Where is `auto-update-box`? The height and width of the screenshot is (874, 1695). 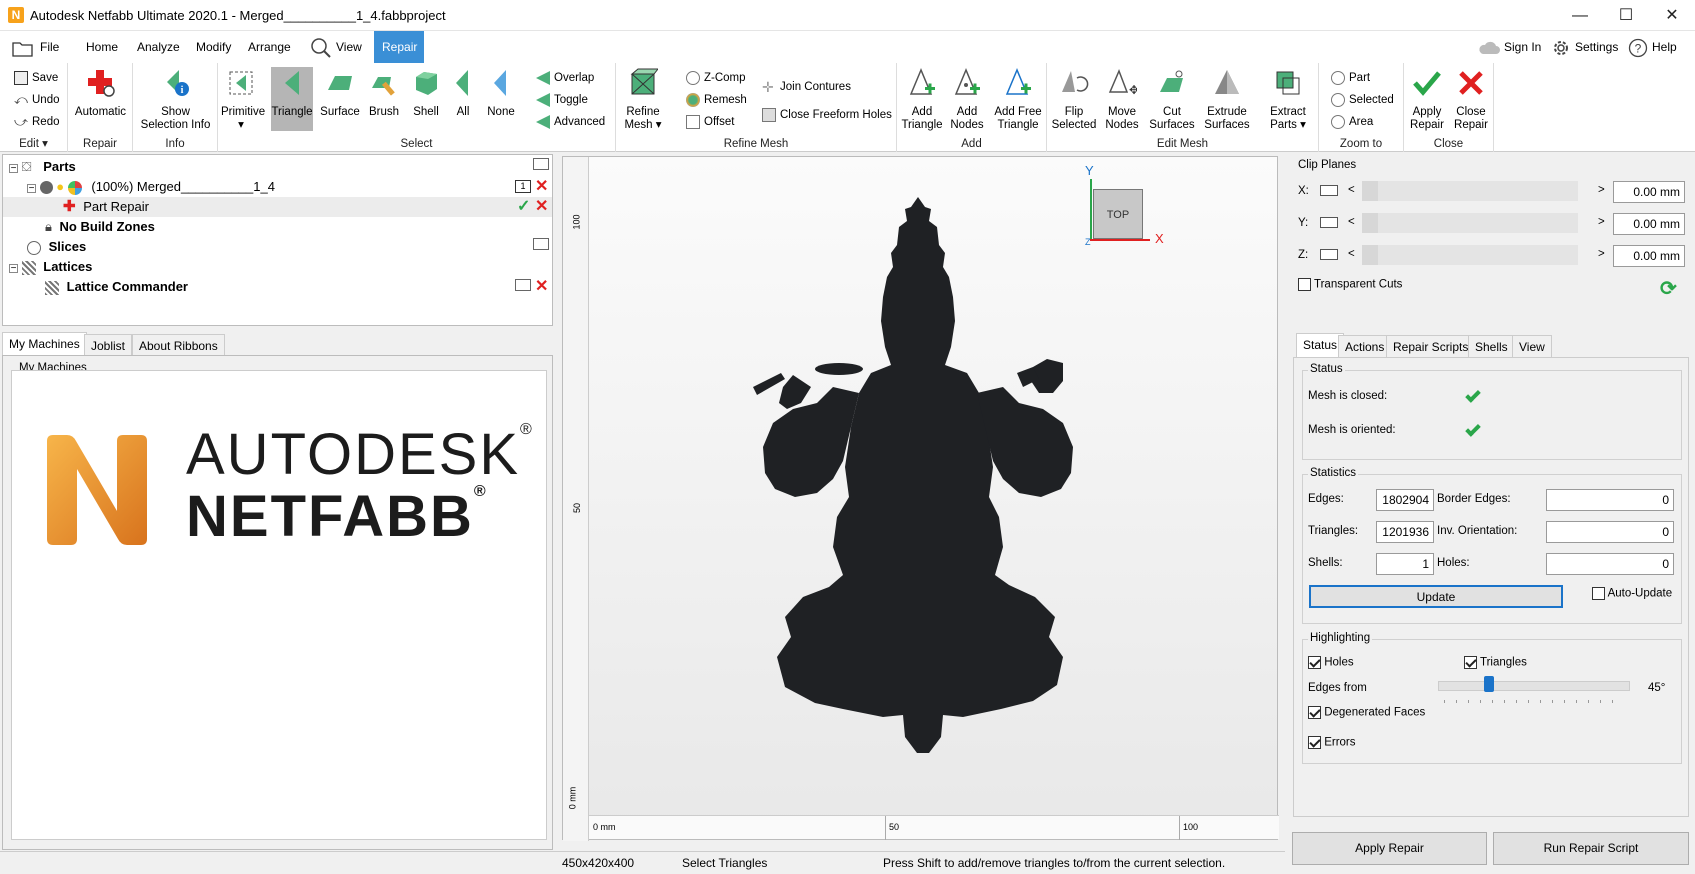
auto-update-box is located at coordinates (1598, 593).